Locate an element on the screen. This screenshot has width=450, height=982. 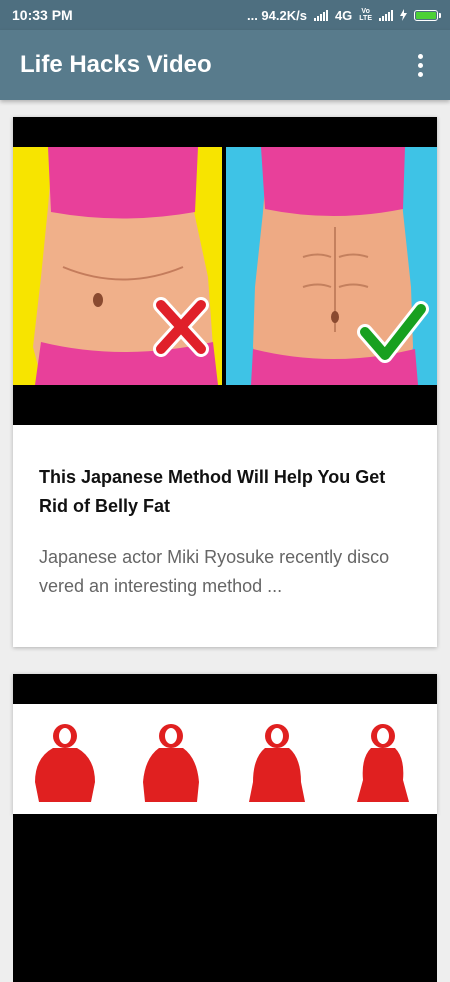
volte-icon: Vo LTE is located at coordinates (365, 15).